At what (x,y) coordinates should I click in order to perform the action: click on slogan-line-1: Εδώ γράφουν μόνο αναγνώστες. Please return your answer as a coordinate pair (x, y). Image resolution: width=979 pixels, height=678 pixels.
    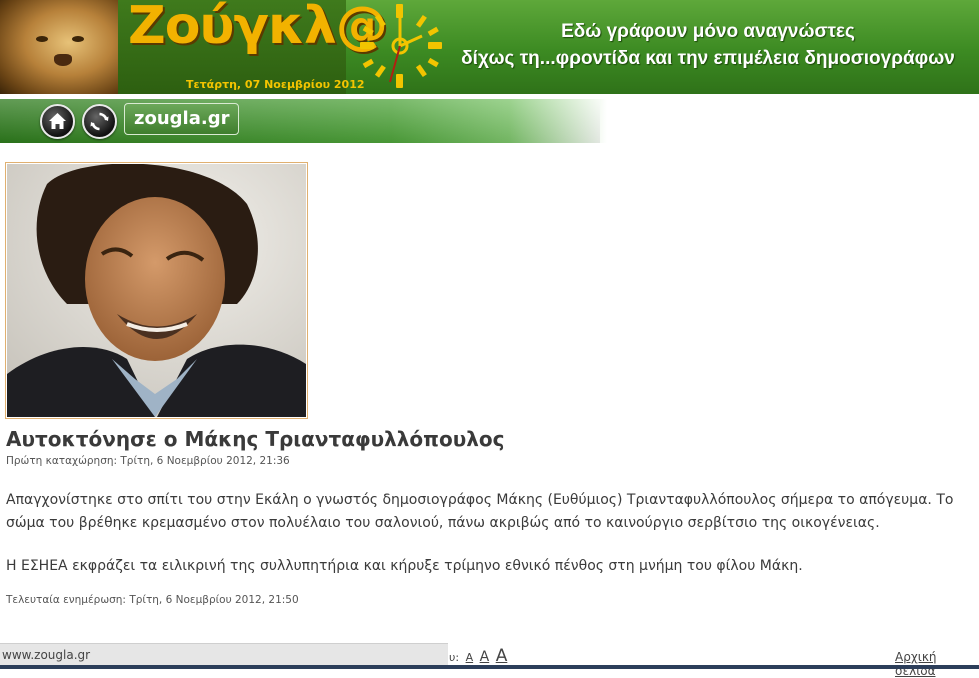
    Looking at the image, I should click on (708, 31).